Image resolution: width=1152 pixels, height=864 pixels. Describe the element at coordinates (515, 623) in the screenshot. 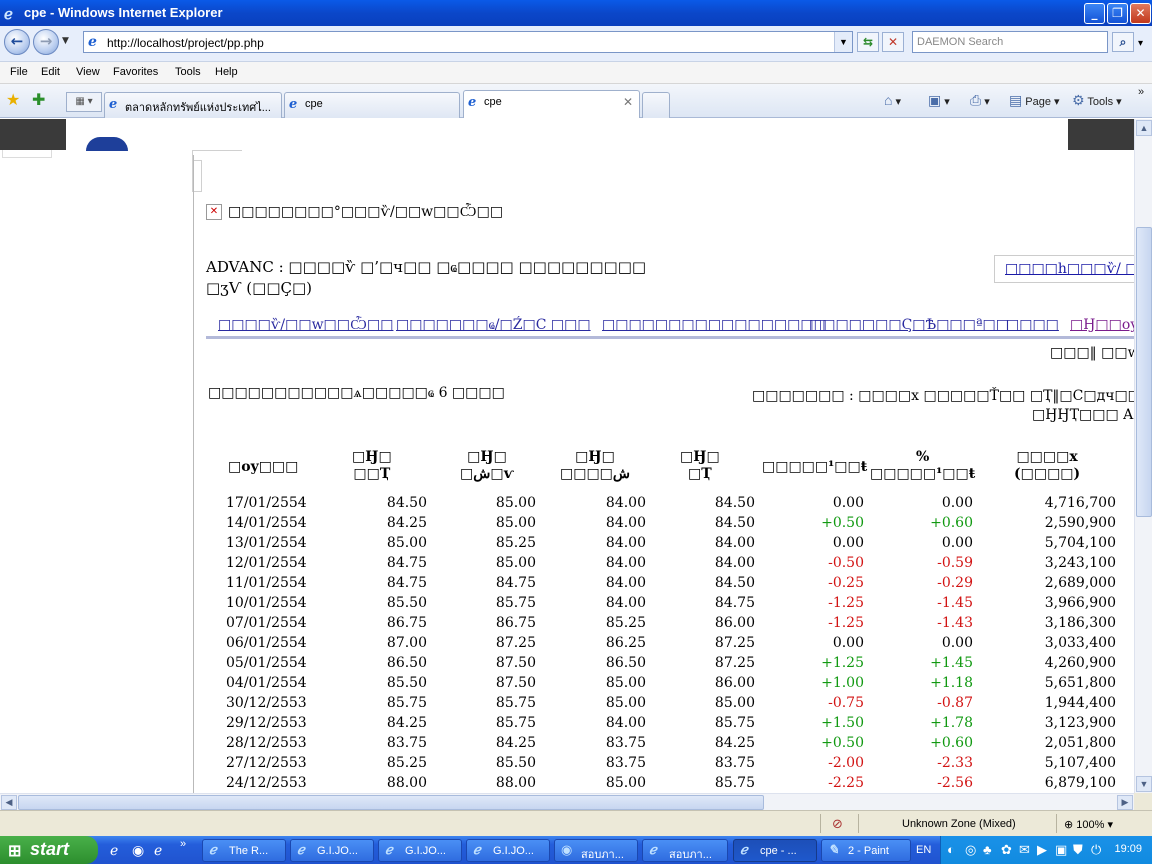

I see `row-high: 86.75` at that location.